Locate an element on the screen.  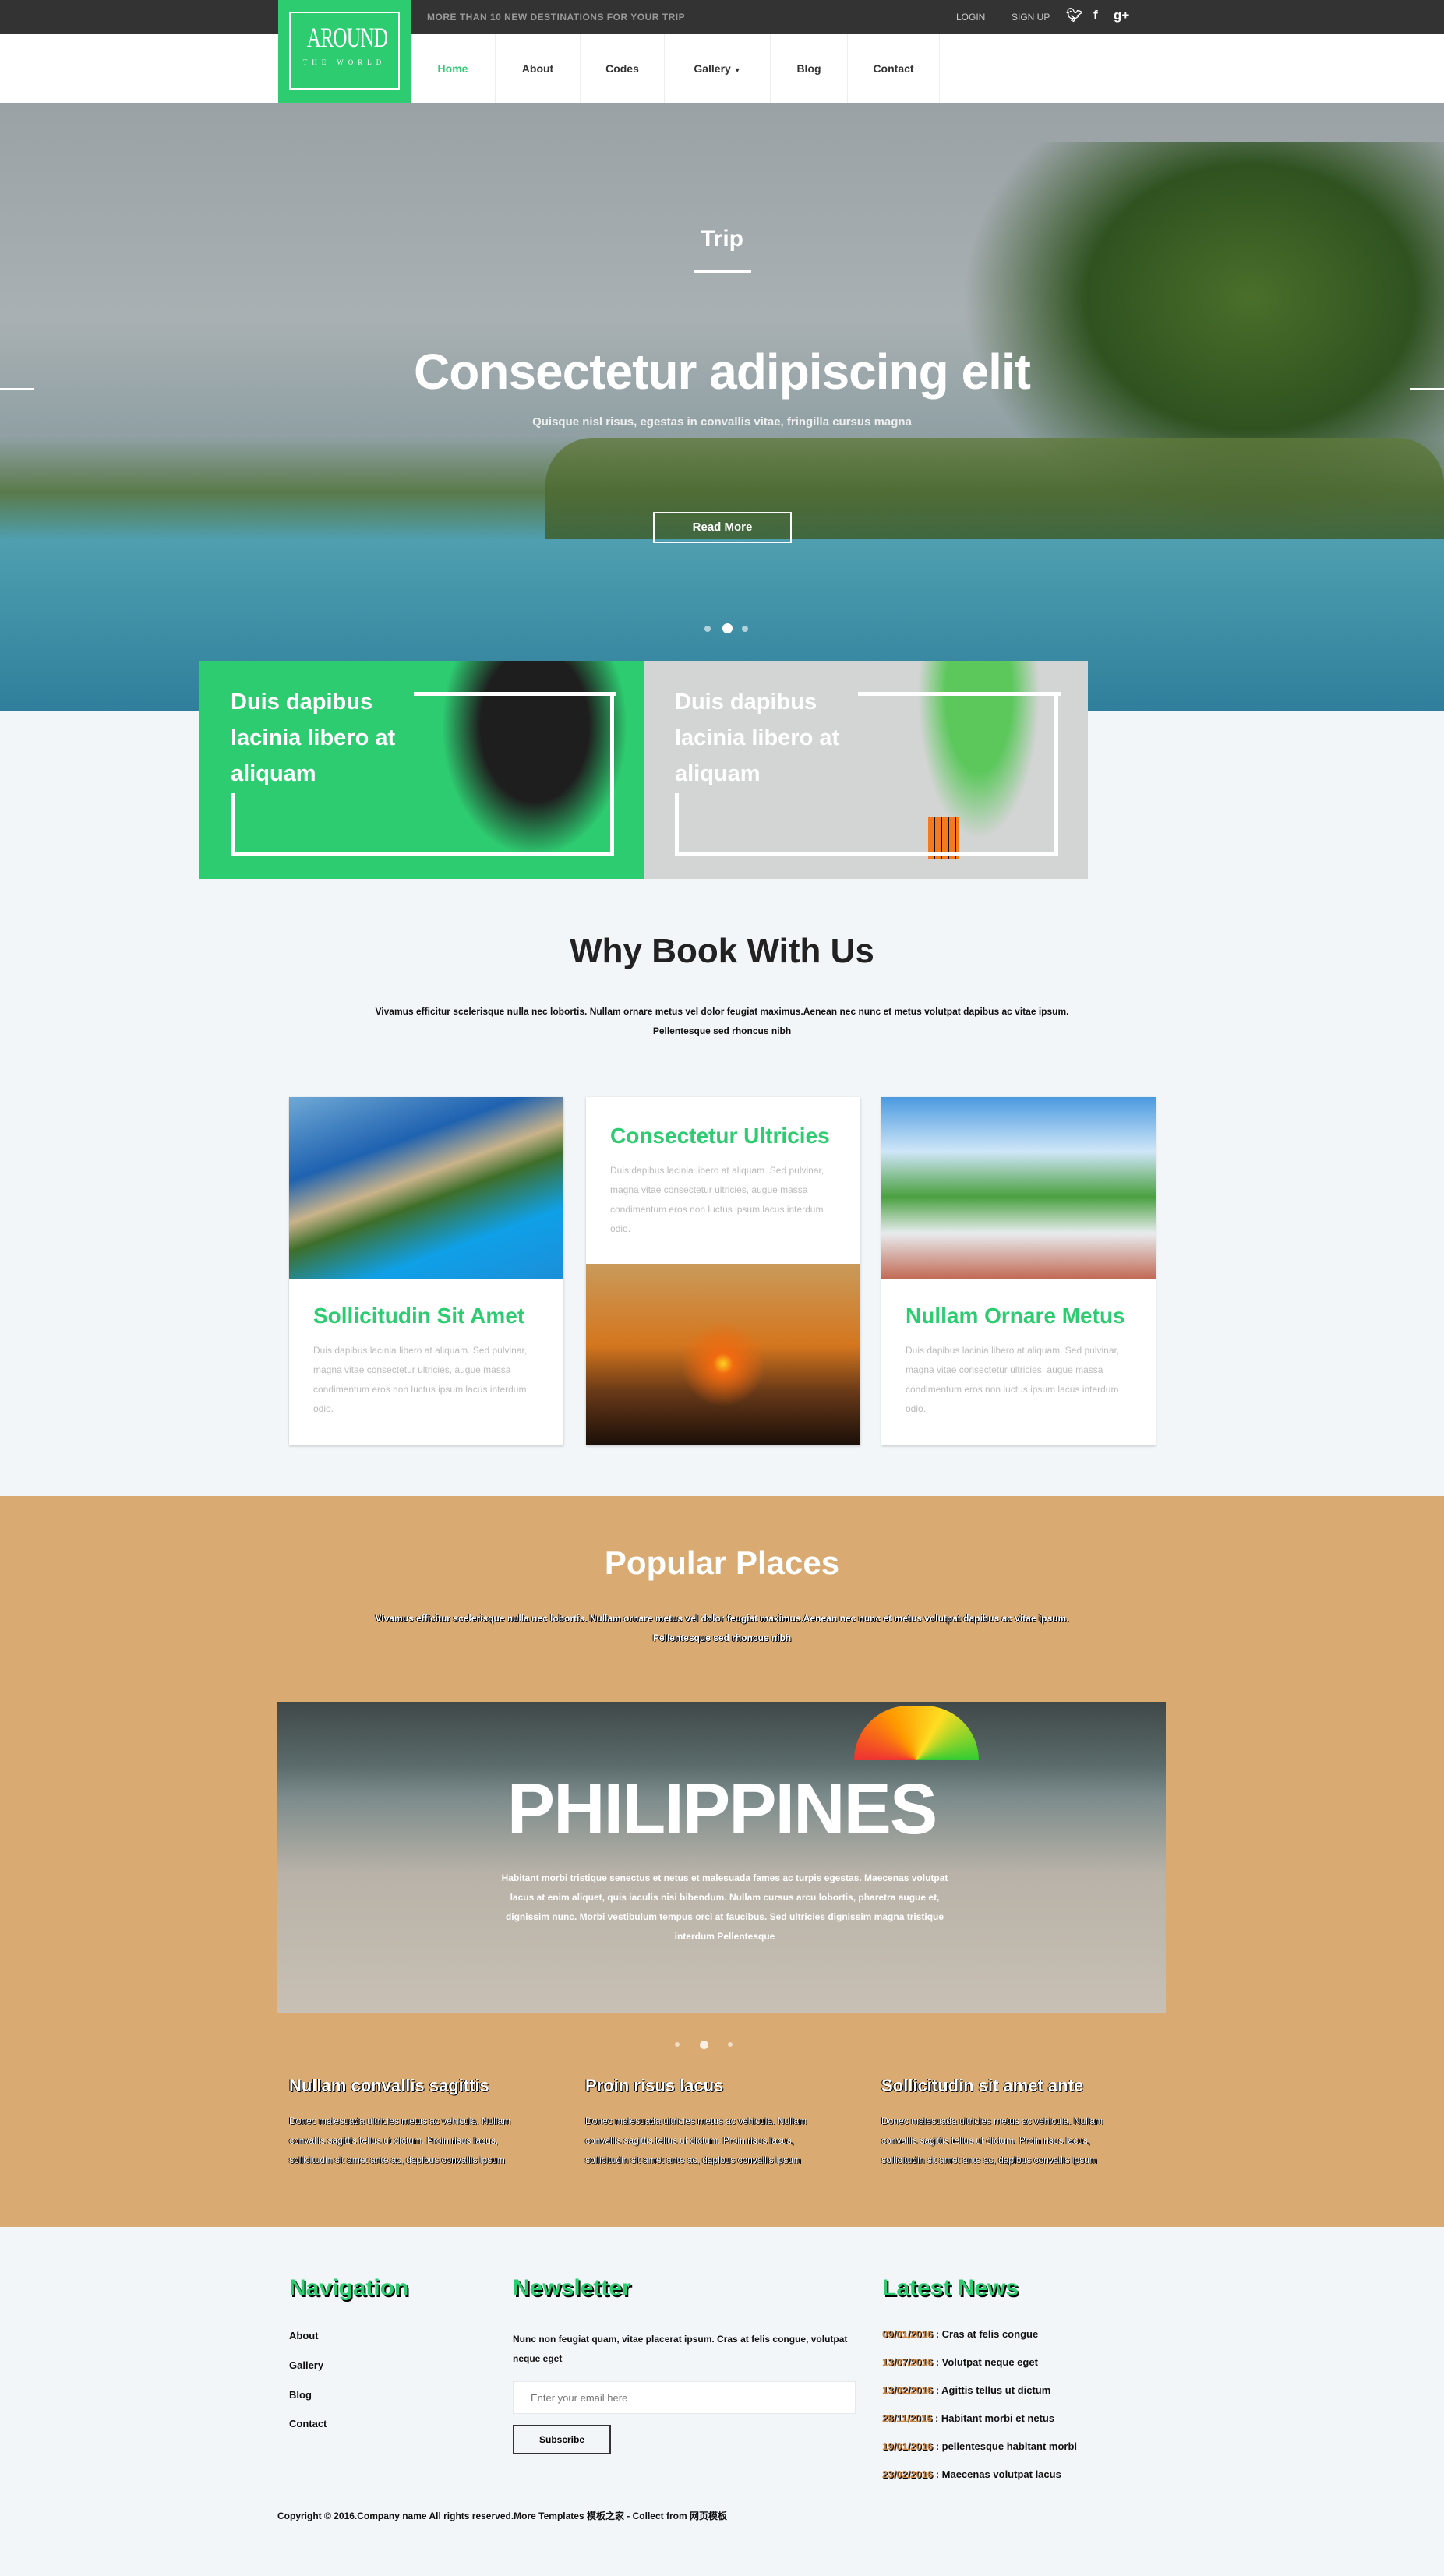
nav-codes: Codes is located at coordinates (623, 68).